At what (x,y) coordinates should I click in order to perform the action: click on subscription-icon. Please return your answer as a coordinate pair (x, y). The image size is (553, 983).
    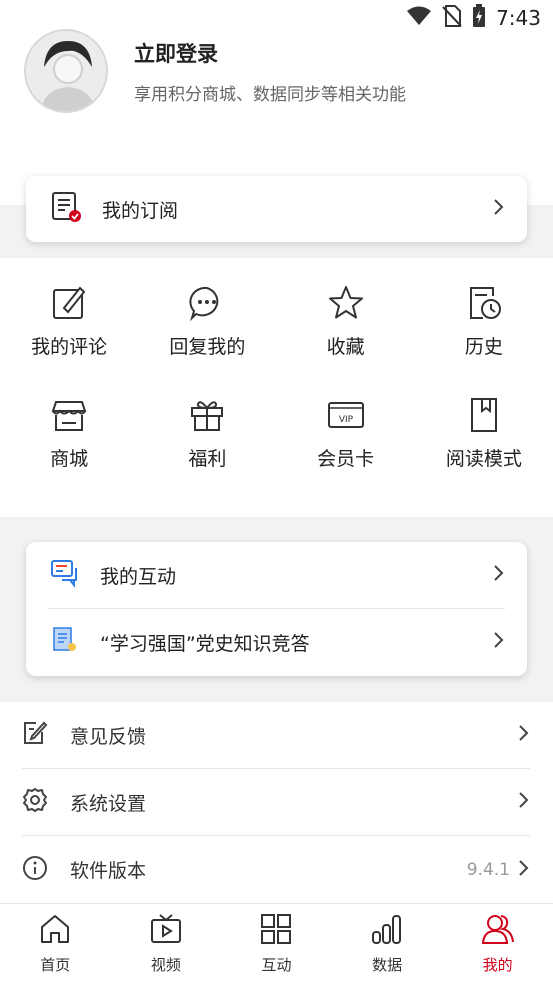
    Looking at the image, I should click on (66, 209).